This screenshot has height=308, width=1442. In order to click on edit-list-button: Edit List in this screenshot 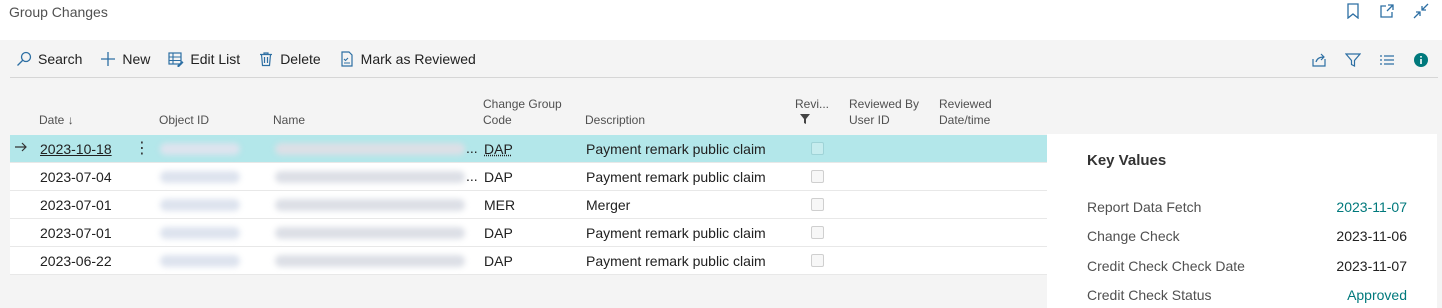, I will do `click(204, 59)`.